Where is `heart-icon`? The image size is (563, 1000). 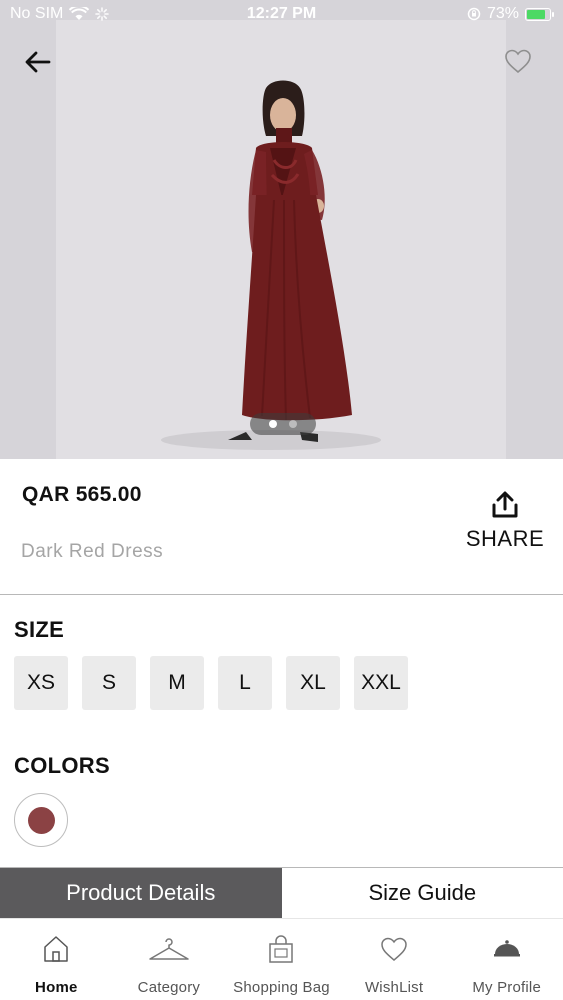 heart-icon is located at coordinates (394, 949).